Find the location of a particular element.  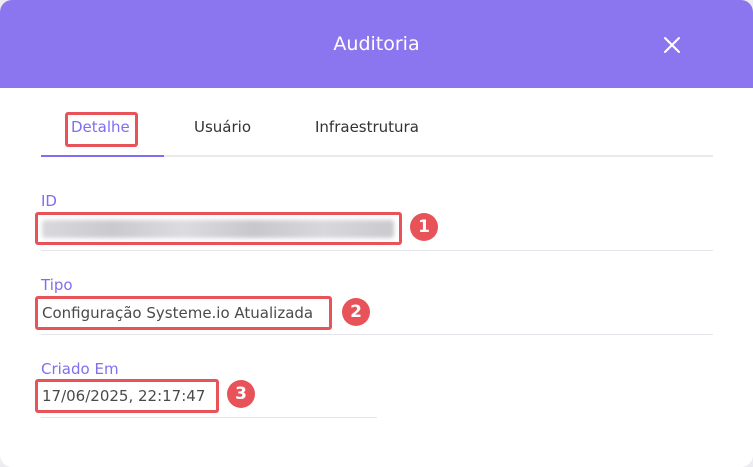

dialog-title: Auditoria is located at coordinates (376, 44).